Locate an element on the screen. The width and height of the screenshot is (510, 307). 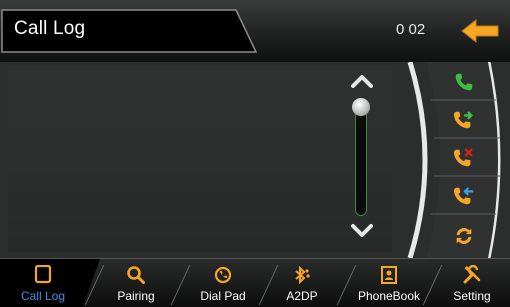
tab-dial-pad: Dial Pad is located at coordinates (223, 283).